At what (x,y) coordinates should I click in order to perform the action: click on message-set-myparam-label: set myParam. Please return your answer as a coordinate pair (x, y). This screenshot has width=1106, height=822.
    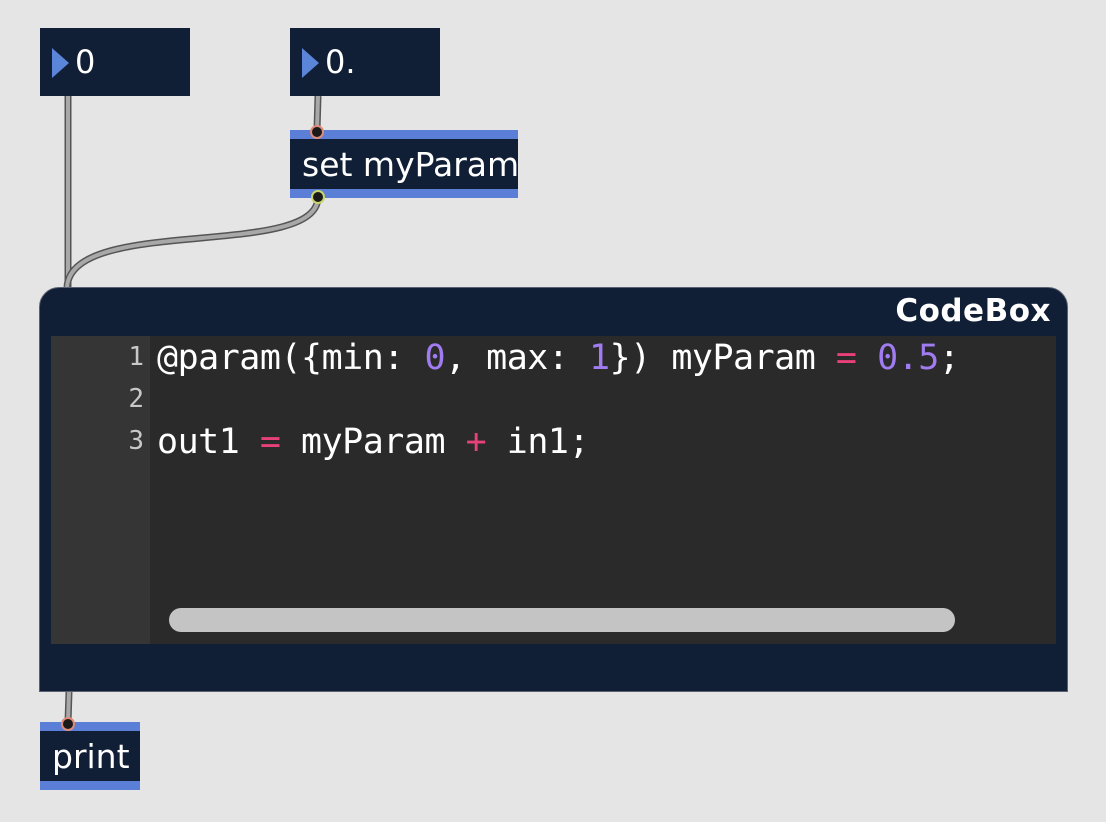
    Looking at the image, I should click on (411, 164).